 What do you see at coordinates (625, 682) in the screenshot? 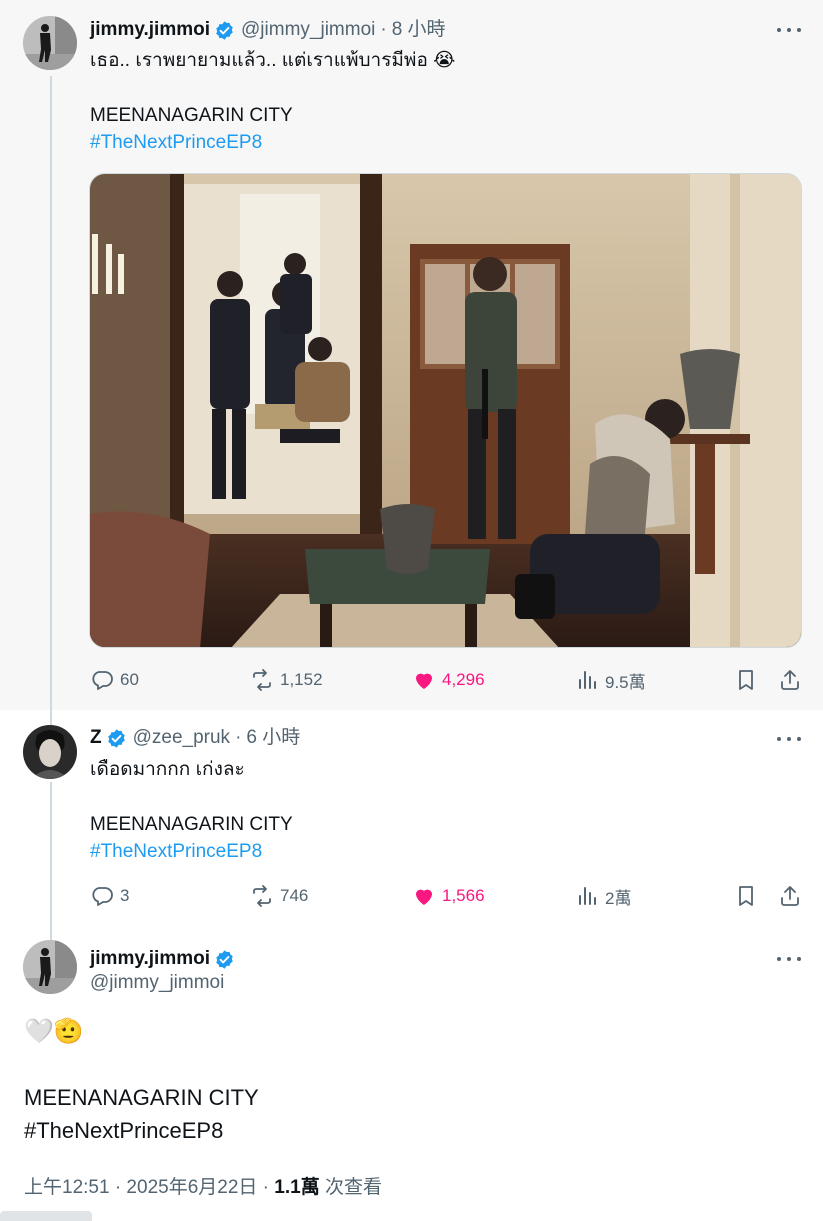
I see `view-count: 9.5萬` at bounding box center [625, 682].